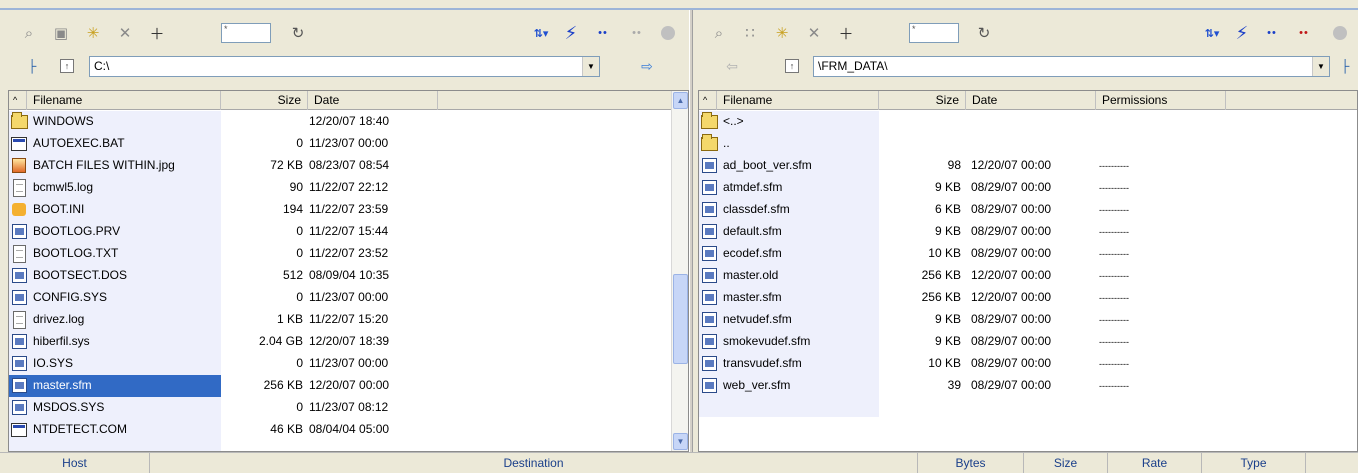  I want to click on file-row: classdef.sfm 6 KB 08/29/07 00:00 ----------, so click(1028, 210).